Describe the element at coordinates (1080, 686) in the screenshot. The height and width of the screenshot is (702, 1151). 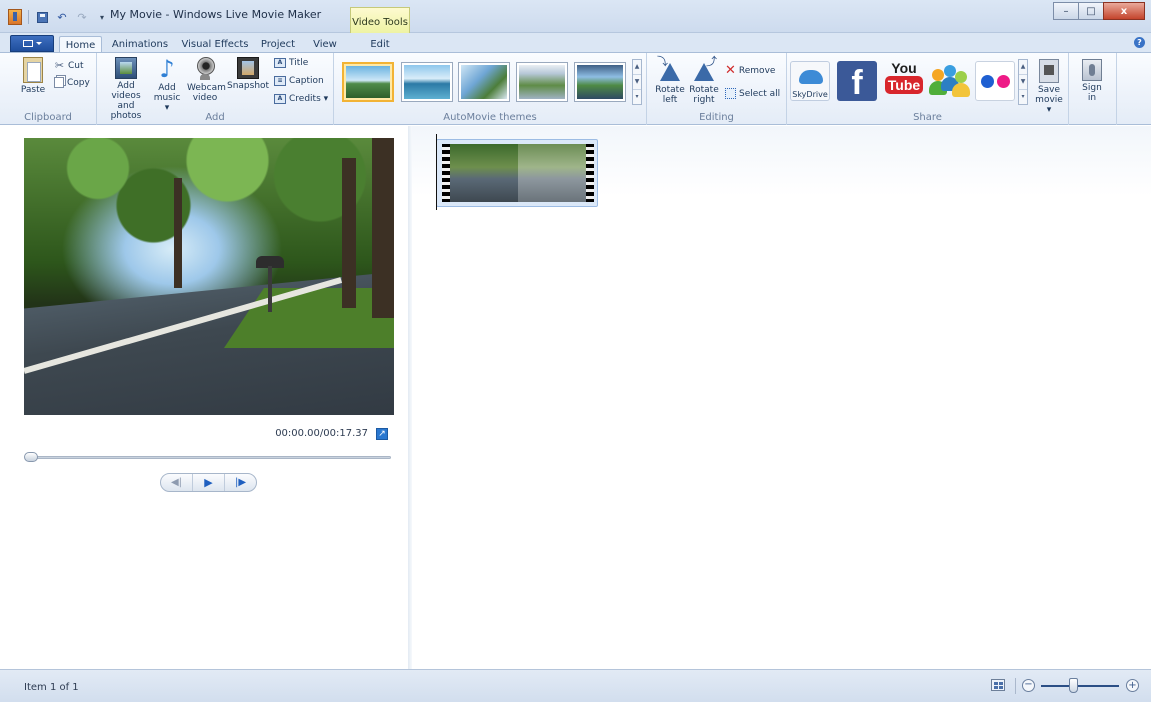
I see `zoom-slider-track` at that location.